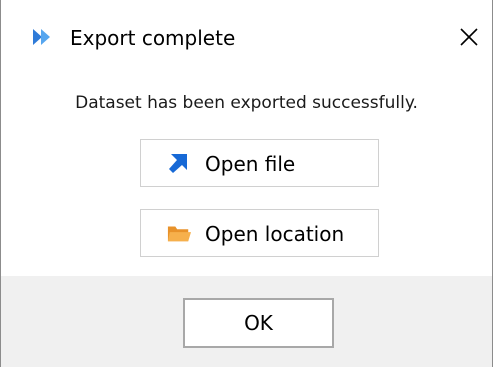 This screenshot has height=368, width=494. Describe the element at coordinates (153, 38) in the screenshot. I see `window-title: Export complete` at that location.